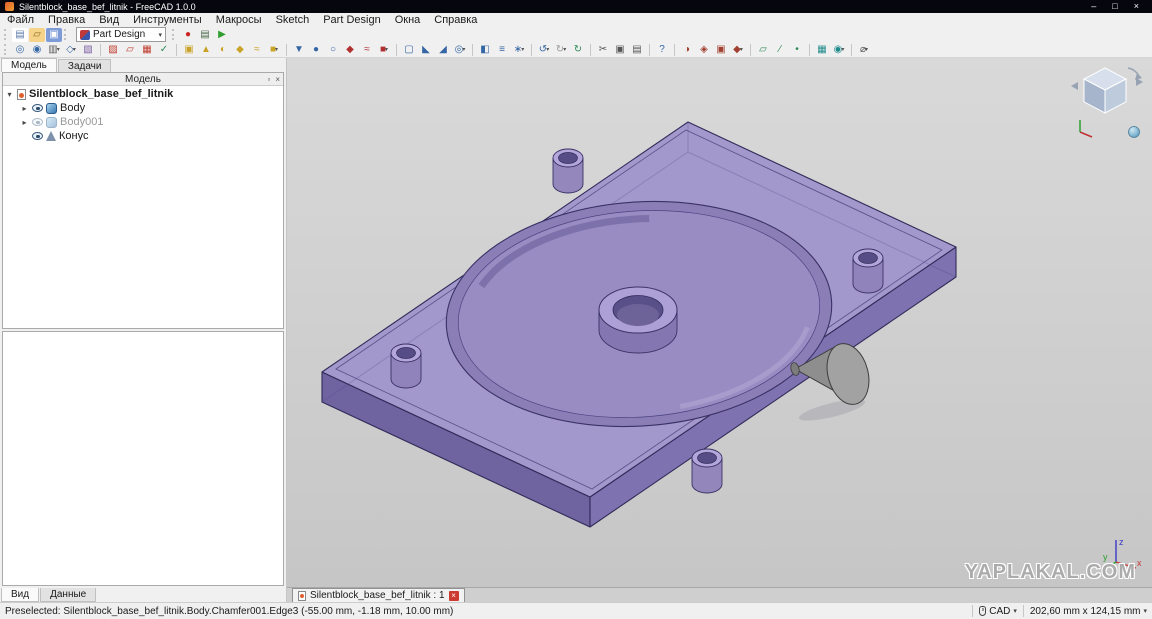  I want to click on tree-row-конус: Конус, so click(144, 136).